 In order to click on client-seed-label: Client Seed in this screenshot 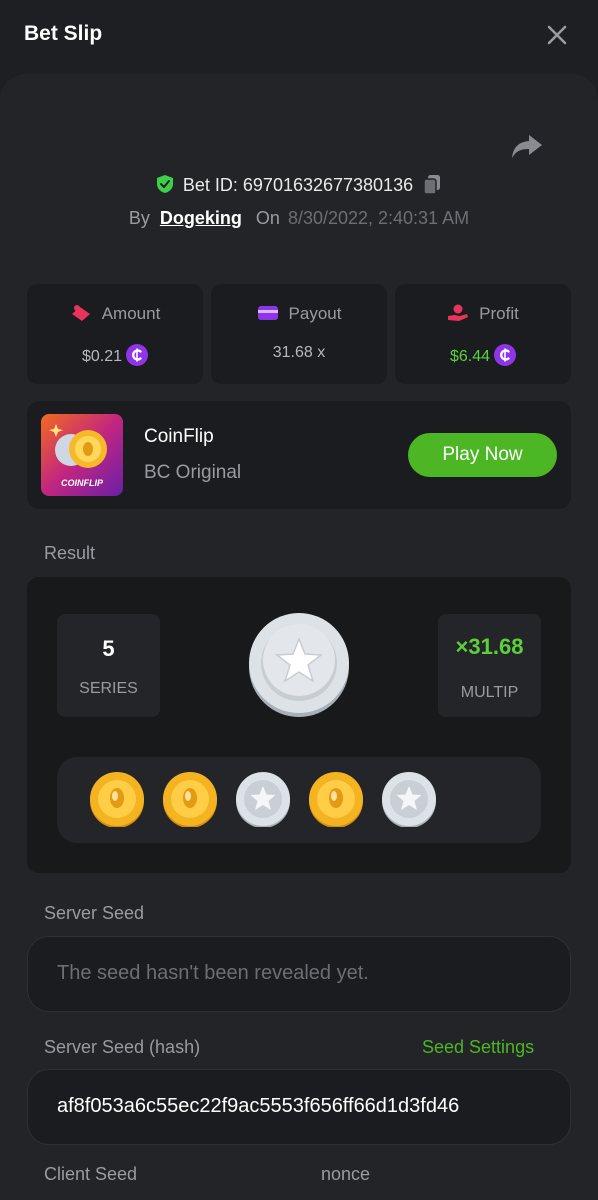, I will do `click(91, 1174)`.